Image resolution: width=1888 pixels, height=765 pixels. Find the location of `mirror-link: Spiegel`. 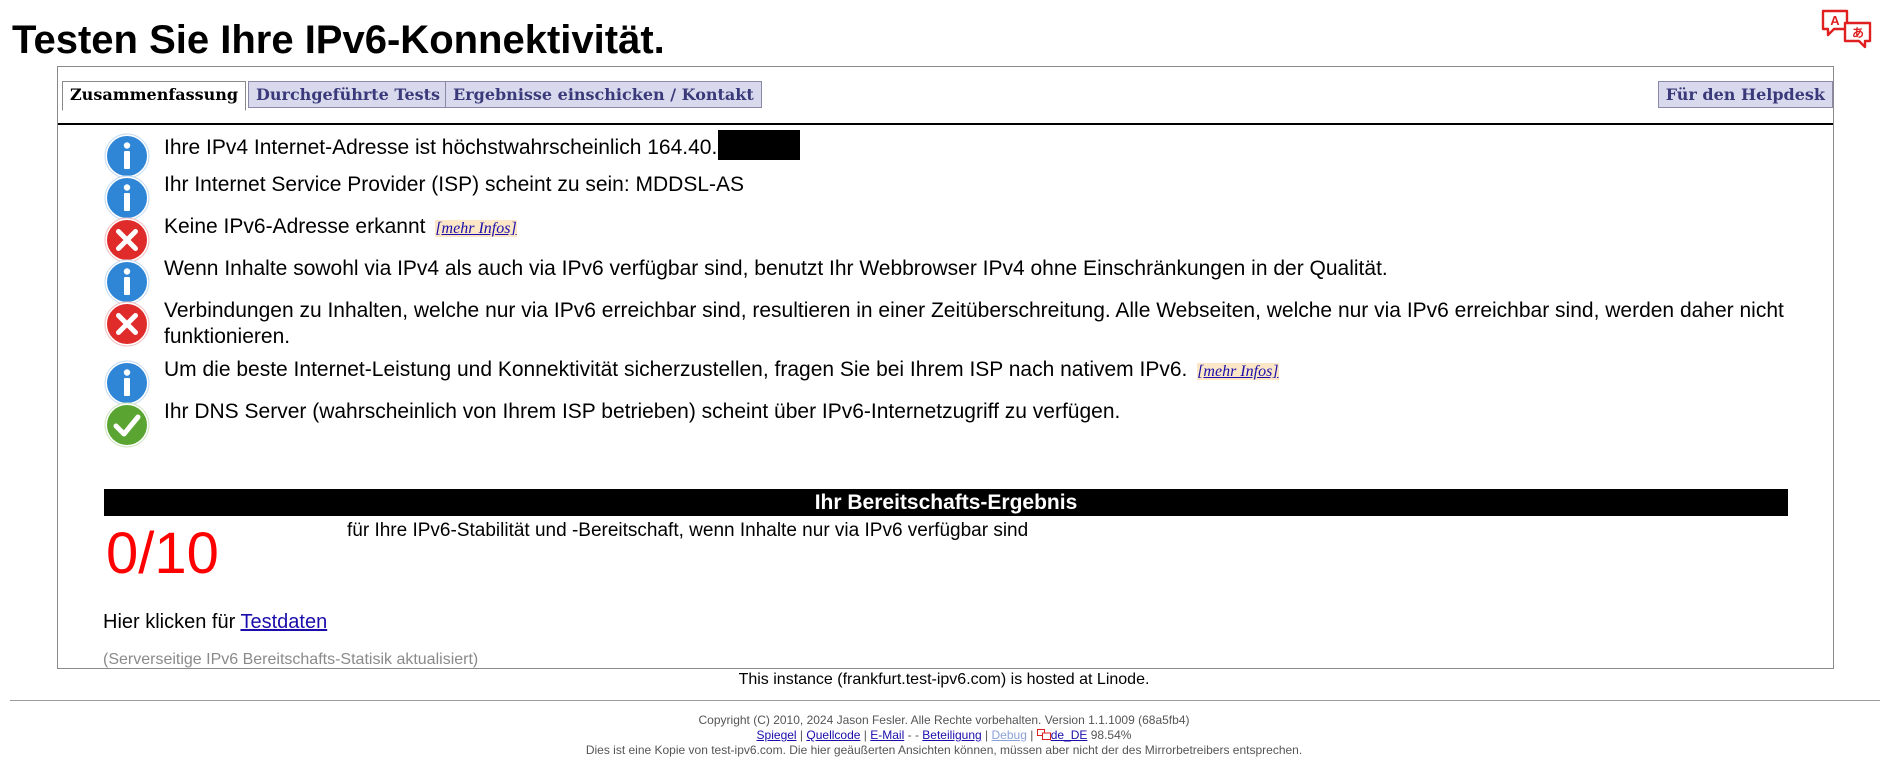

mirror-link: Spiegel is located at coordinates (777, 735).